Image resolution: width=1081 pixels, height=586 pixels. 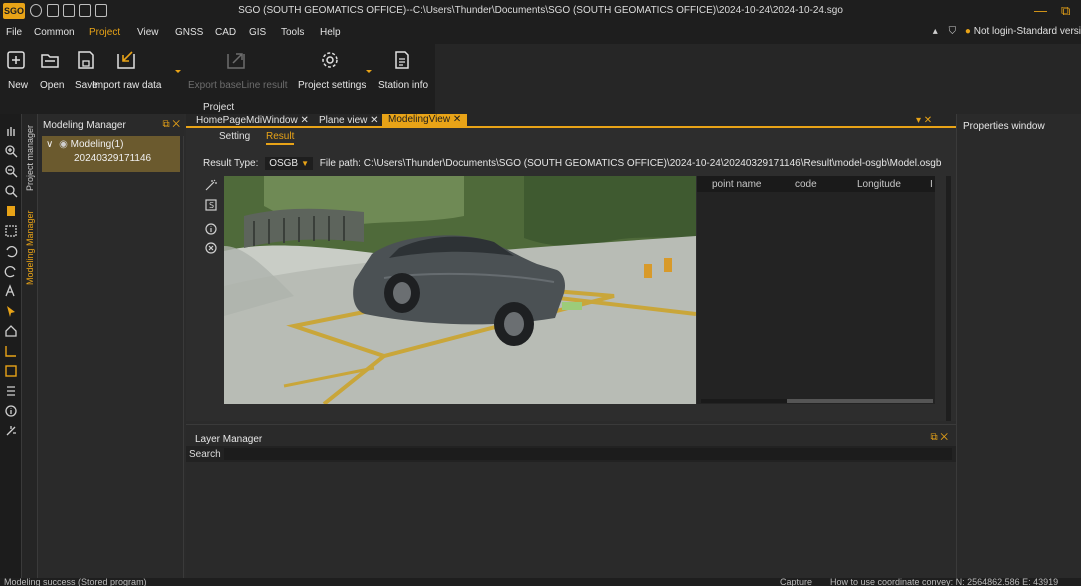 What do you see at coordinates (11, 211) in the screenshot?
I see `select-icon` at bounding box center [11, 211].